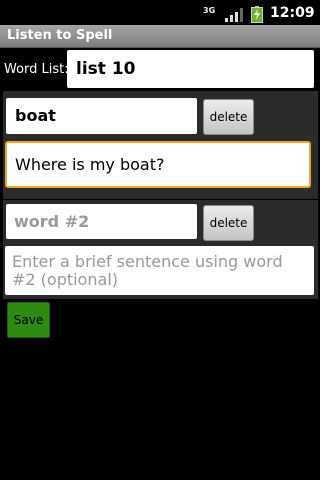 The width and height of the screenshot is (320, 480). Describe the element at coordinates (160, 12) in the screenshot. I see `status-bar: 3G 12:09` at that location.